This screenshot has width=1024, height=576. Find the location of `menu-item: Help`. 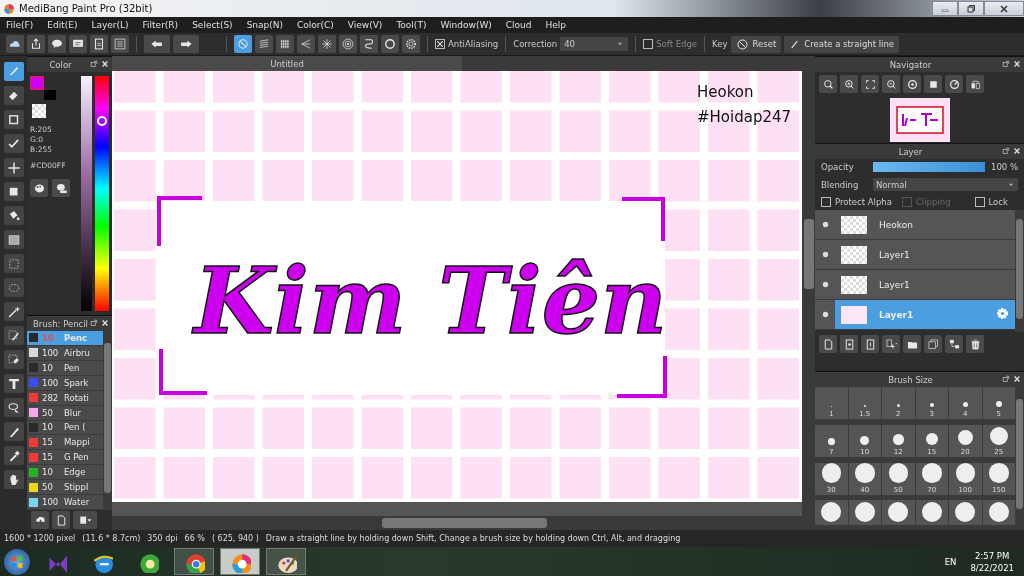

menu-item: Help is located at coordinates (556, 25).